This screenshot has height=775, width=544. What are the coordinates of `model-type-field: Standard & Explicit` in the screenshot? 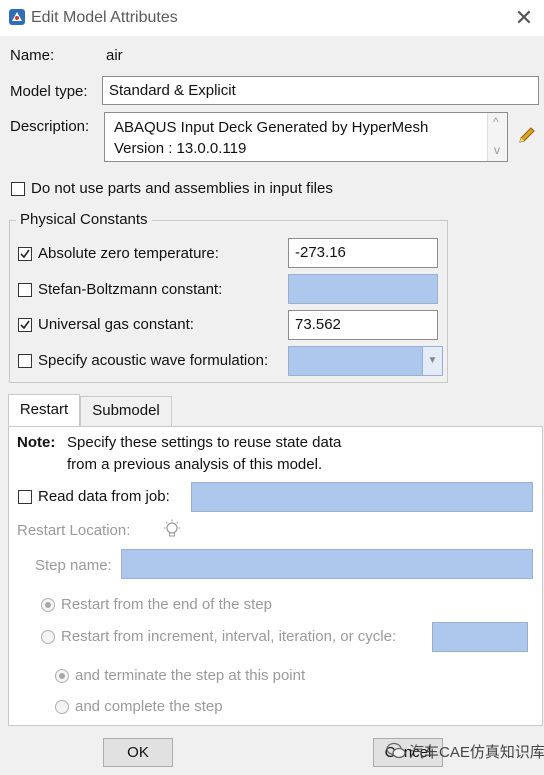 It's located at (320, 90).